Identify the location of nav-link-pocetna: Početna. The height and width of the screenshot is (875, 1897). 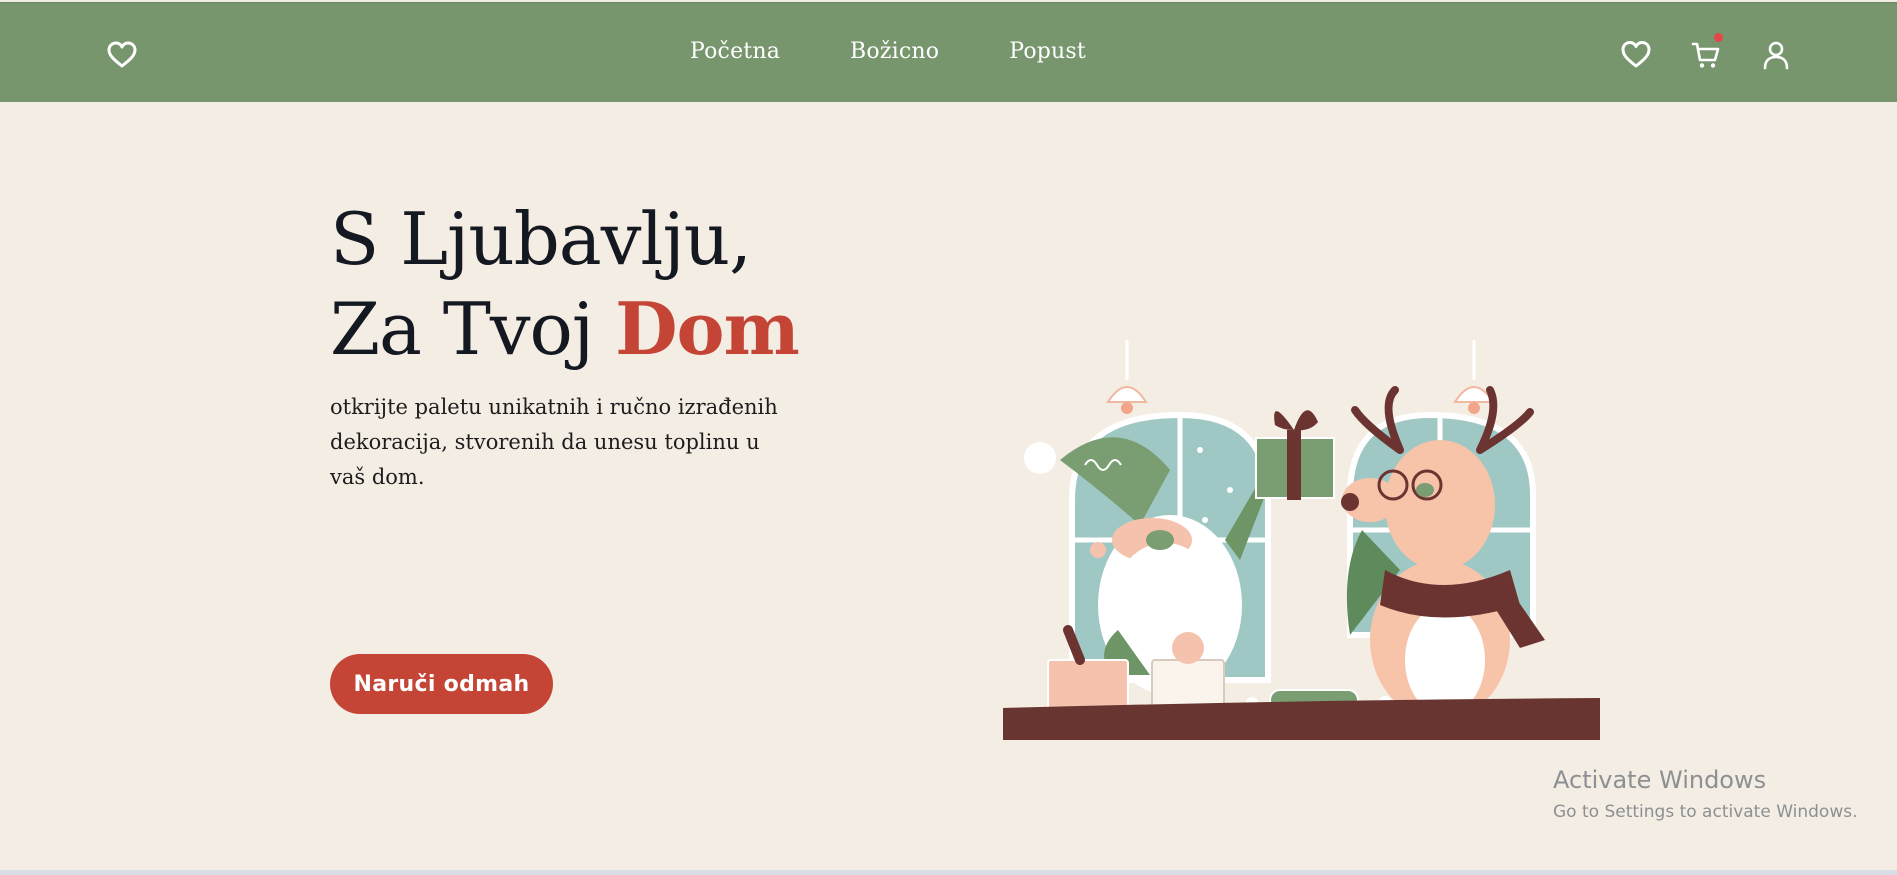
(735, 51).